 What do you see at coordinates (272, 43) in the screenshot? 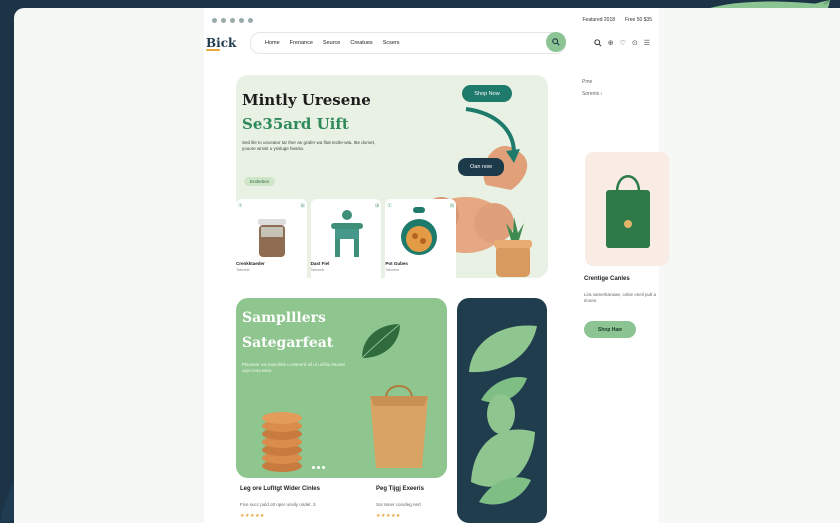
I see `nav-link-home: Home` at bounding box center [272, 43].